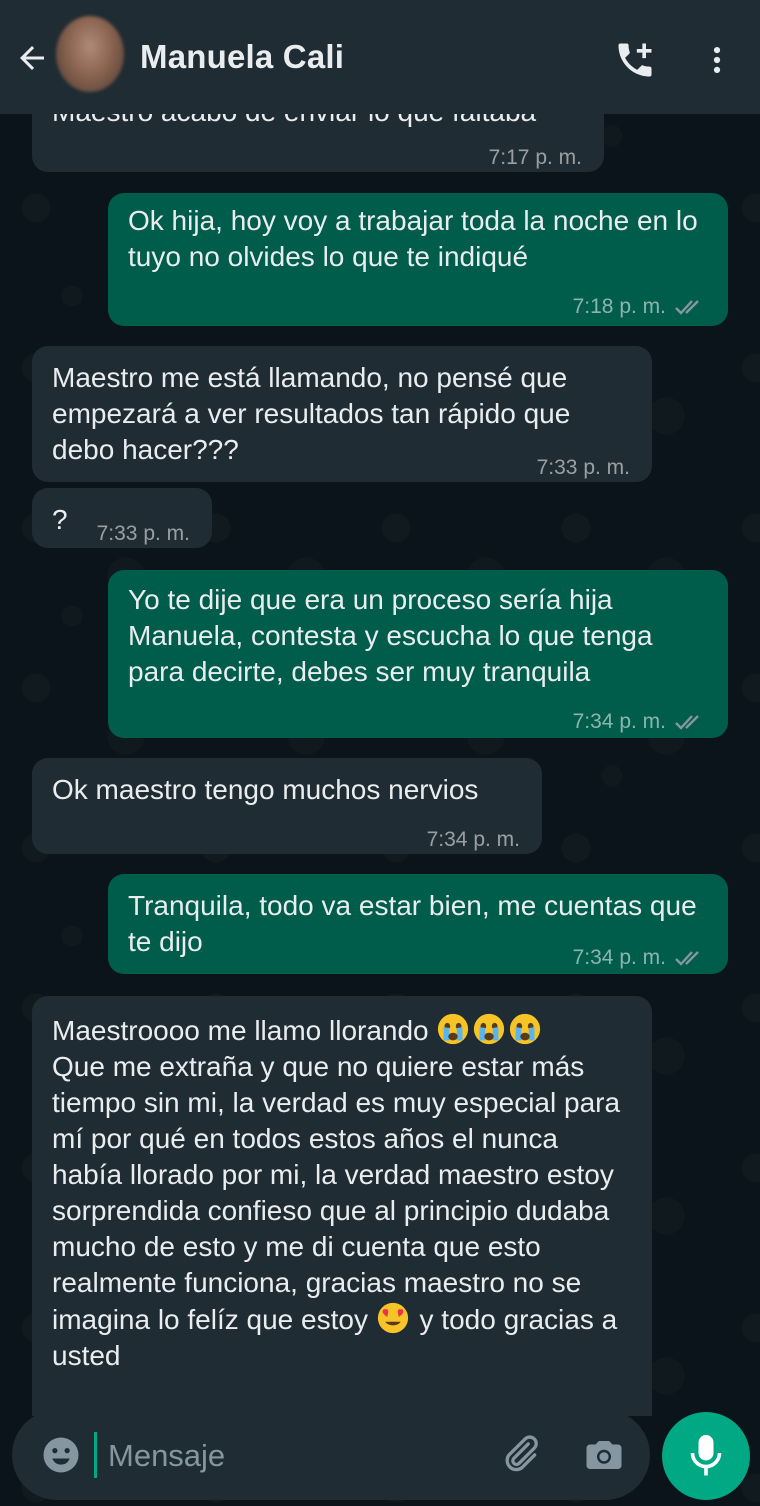 The height and width of the screenshot is (1506, 760). Describe the element at coordinates (240, 1030) in the screenshot. I see `message-text-line1: Maestroooo me llamo llorando` at that location.